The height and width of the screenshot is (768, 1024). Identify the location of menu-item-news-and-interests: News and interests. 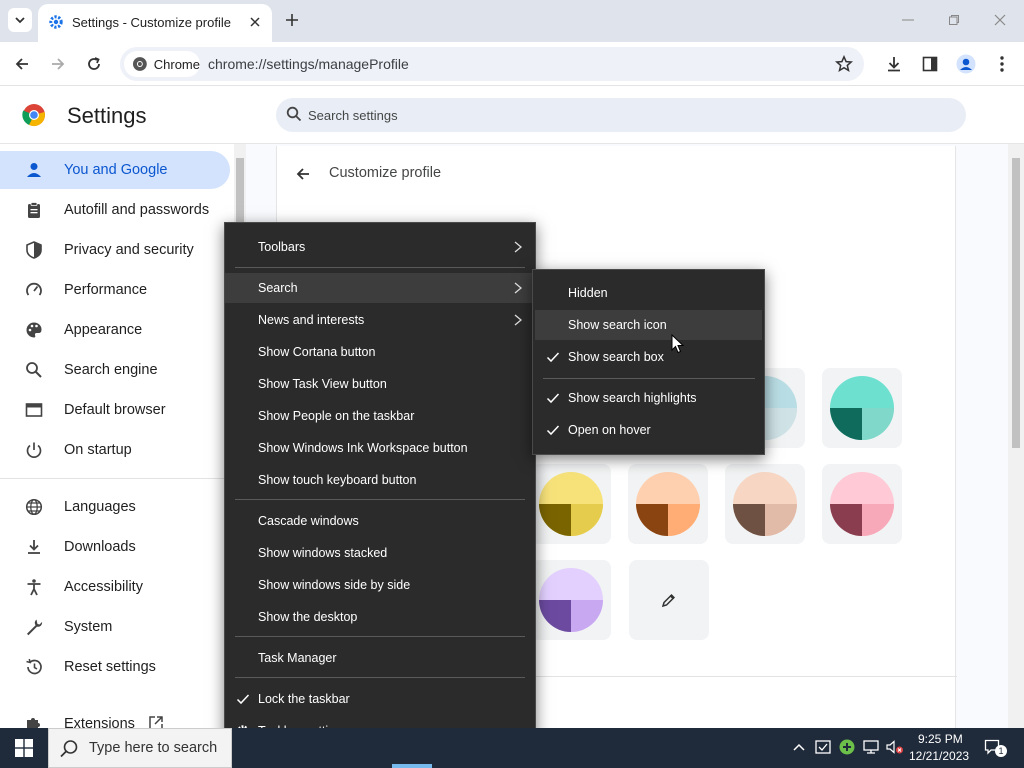
(380, 320).